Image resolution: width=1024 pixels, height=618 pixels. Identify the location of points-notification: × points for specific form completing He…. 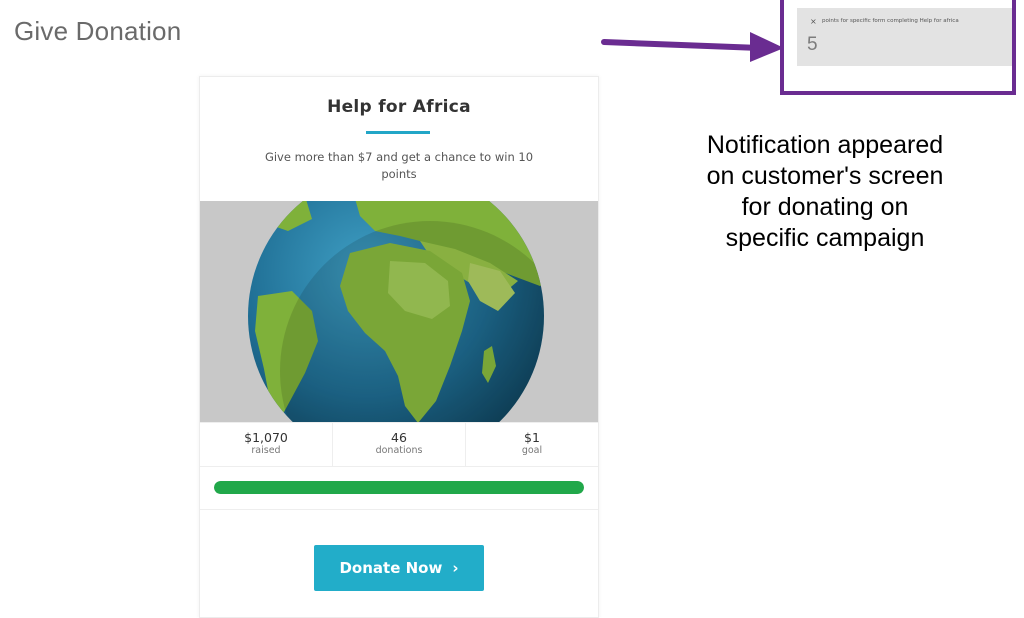
(904, 37).